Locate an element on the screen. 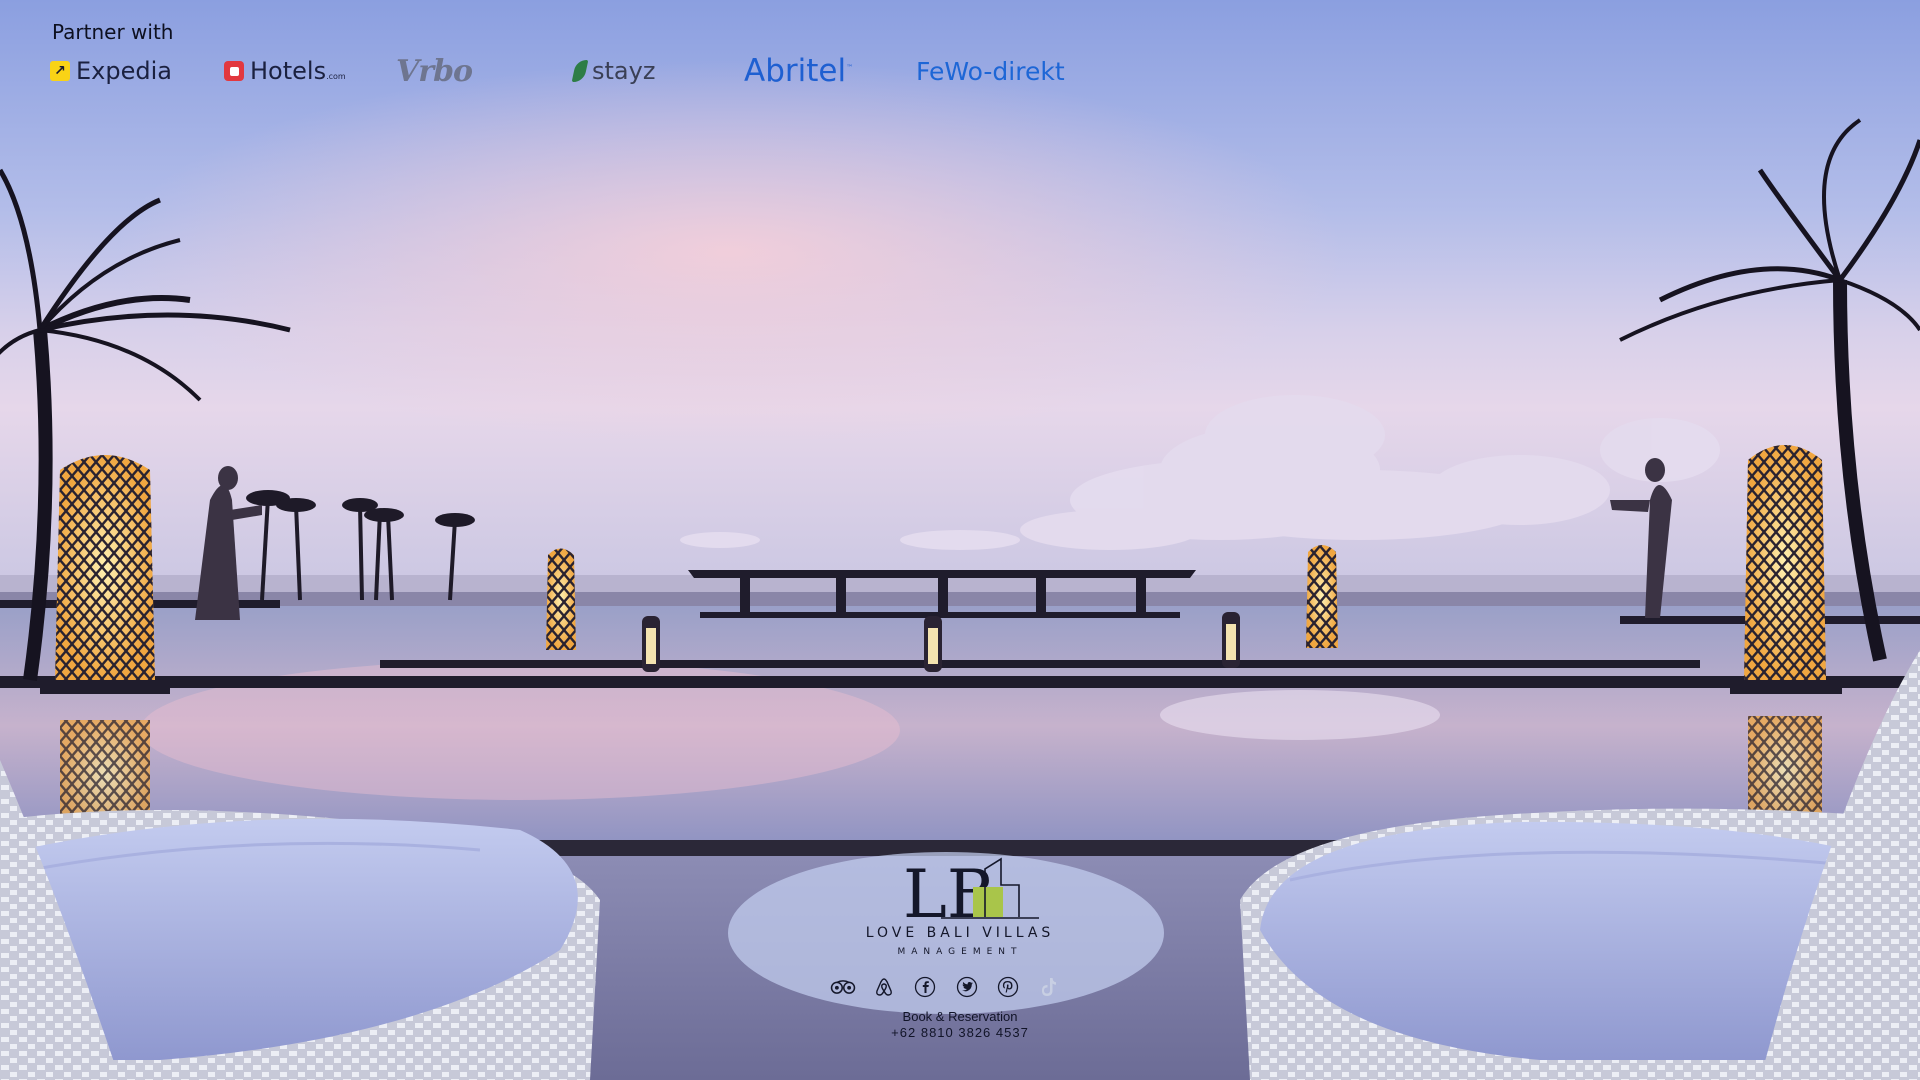 The height and width of the screenshot is (1080, 1920). stayz-label: stayz is located at coordinates (624, 71).